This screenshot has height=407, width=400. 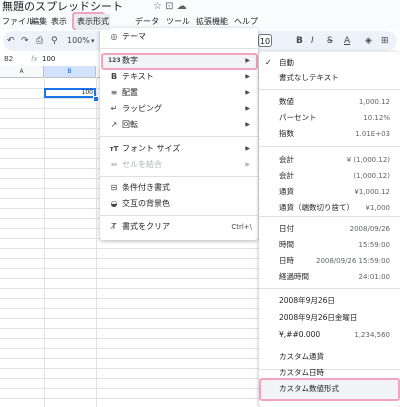 I want to click on redo-icon: ↷, so click(x=25, y=41).